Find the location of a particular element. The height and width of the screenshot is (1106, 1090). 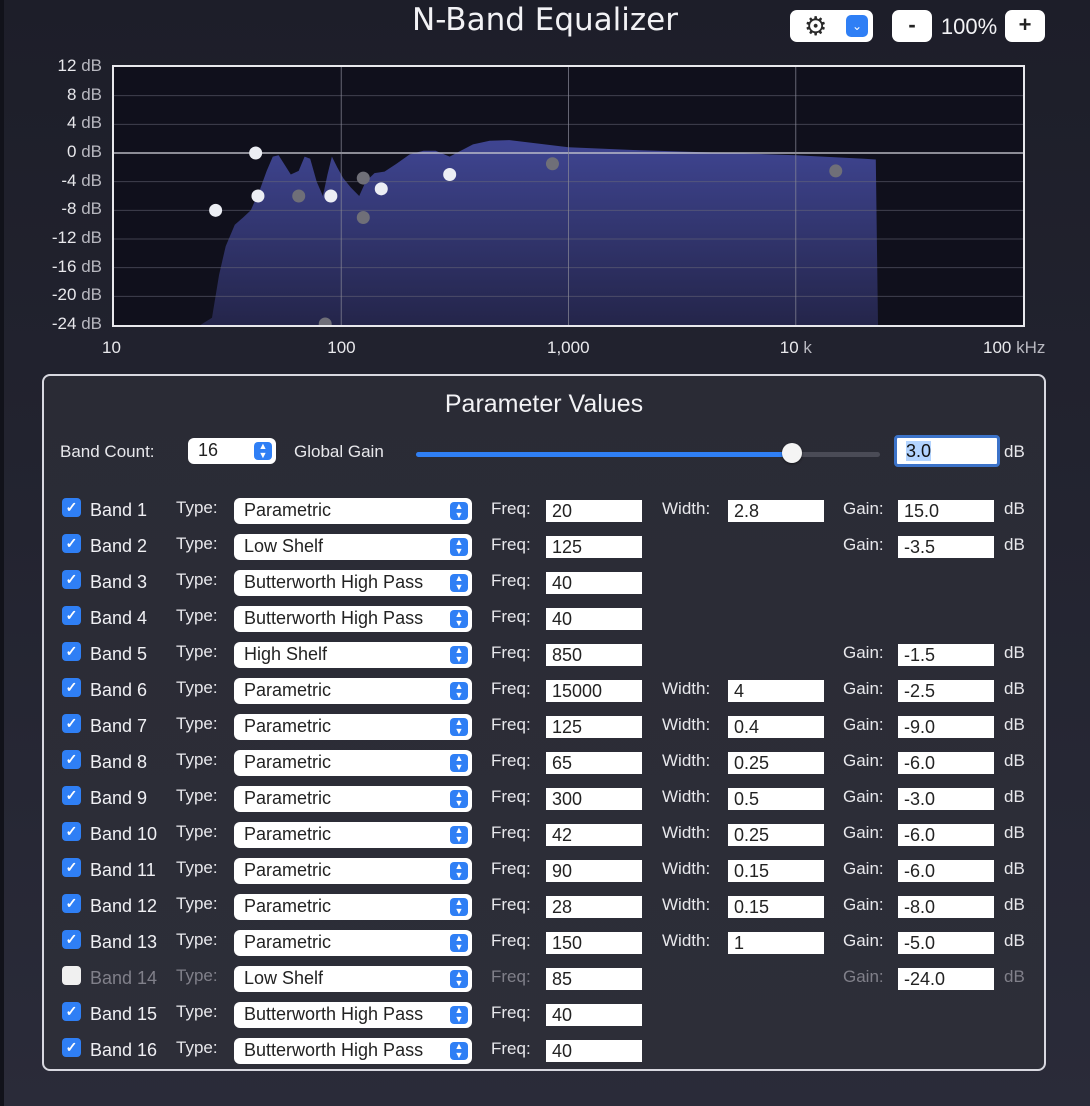

zoom-out-button: - is located at coordinates (912, 26).